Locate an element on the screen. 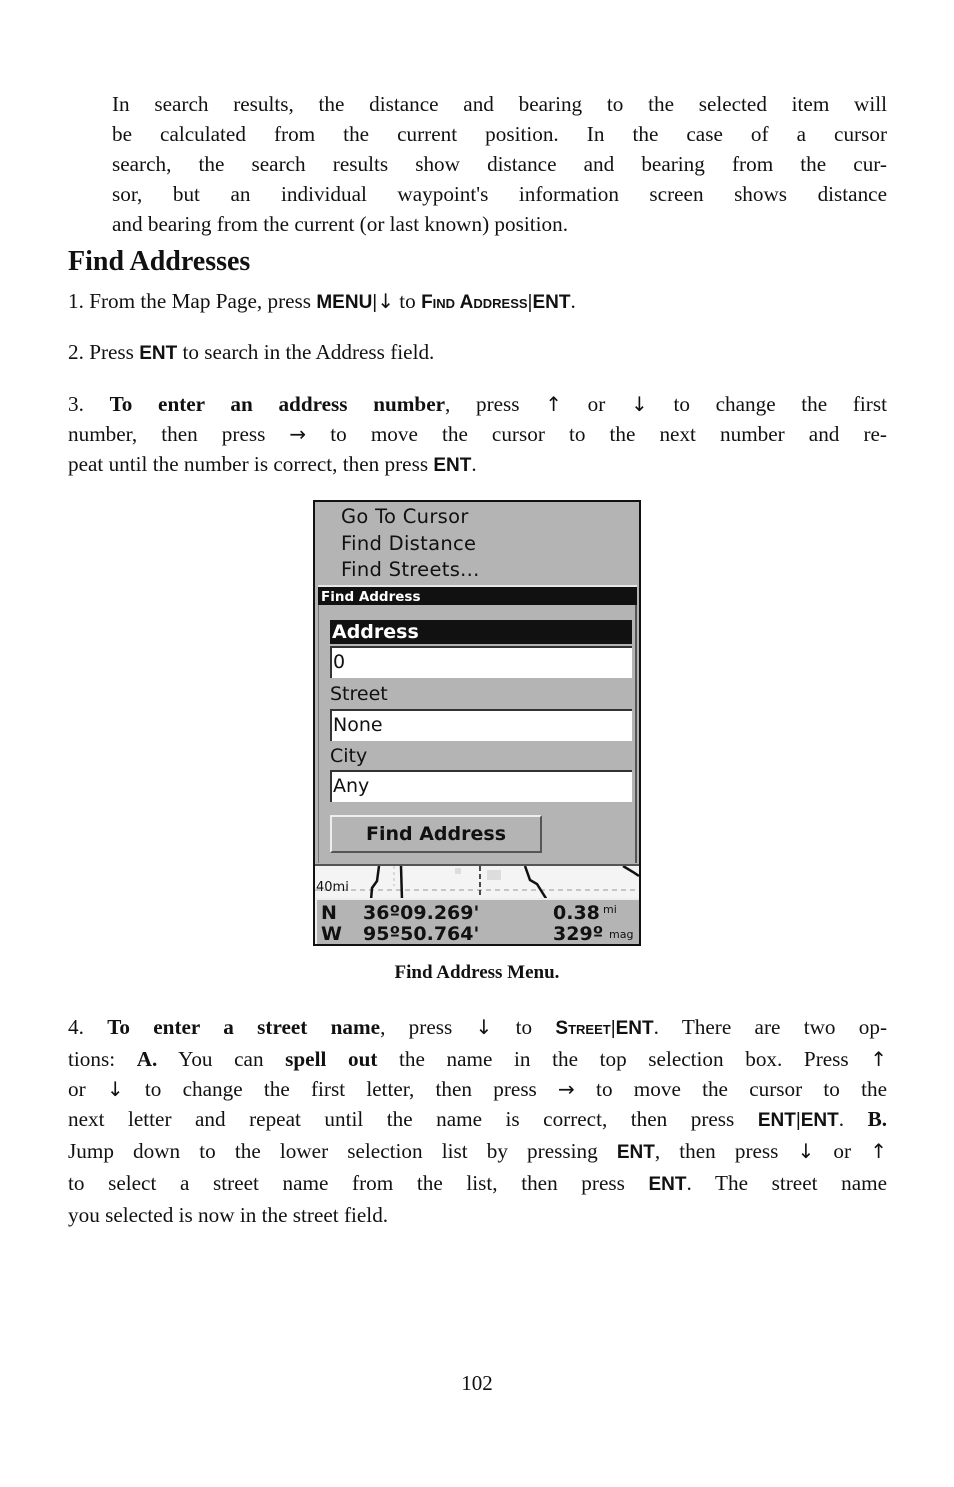  step-text: the name in the top selection box. Press is located at coordinates (624, 1059).